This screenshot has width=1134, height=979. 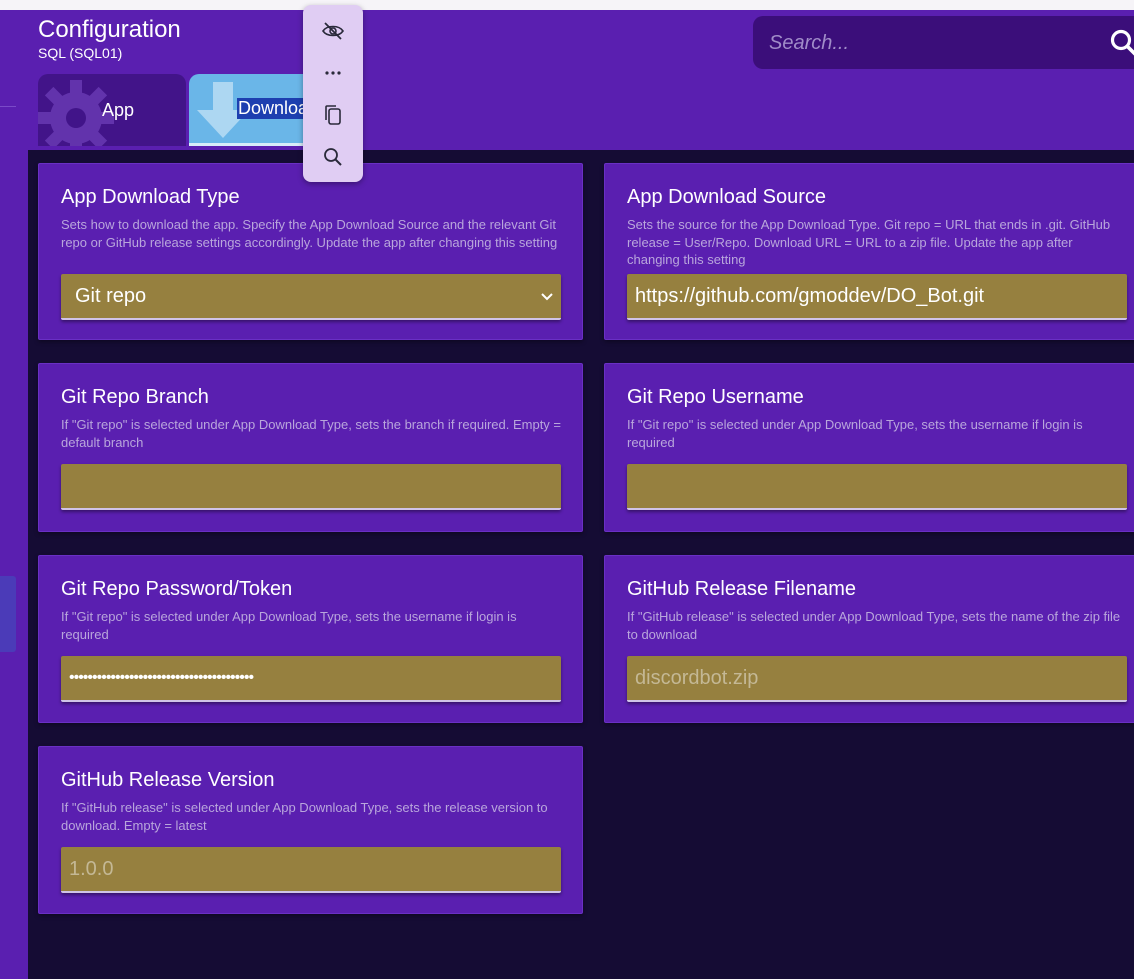 What do you see at coordinates (109, 29) in the screenshot?
I see `page-title: Configuration` at bounding box center [109, 29].